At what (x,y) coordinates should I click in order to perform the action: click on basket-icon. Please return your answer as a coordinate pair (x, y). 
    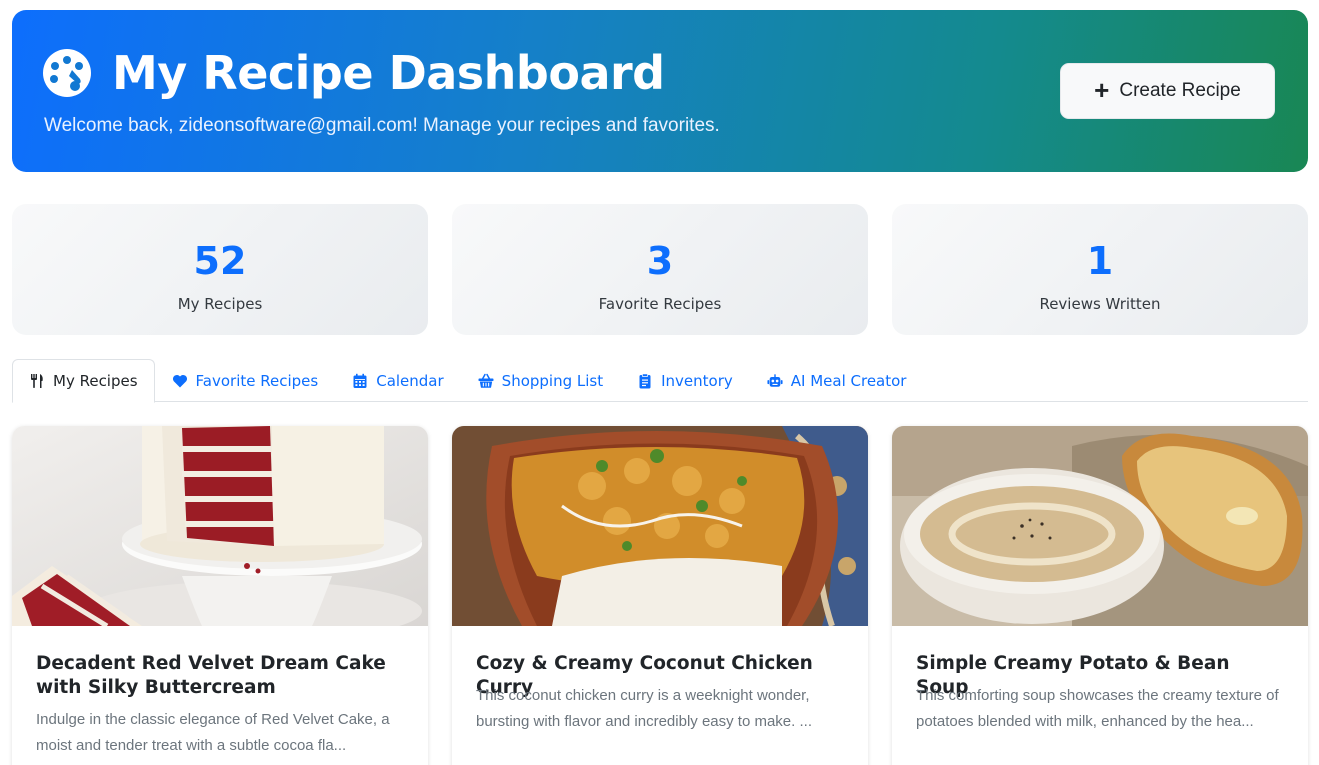
    Looking at the image, I should click on (486, 380).